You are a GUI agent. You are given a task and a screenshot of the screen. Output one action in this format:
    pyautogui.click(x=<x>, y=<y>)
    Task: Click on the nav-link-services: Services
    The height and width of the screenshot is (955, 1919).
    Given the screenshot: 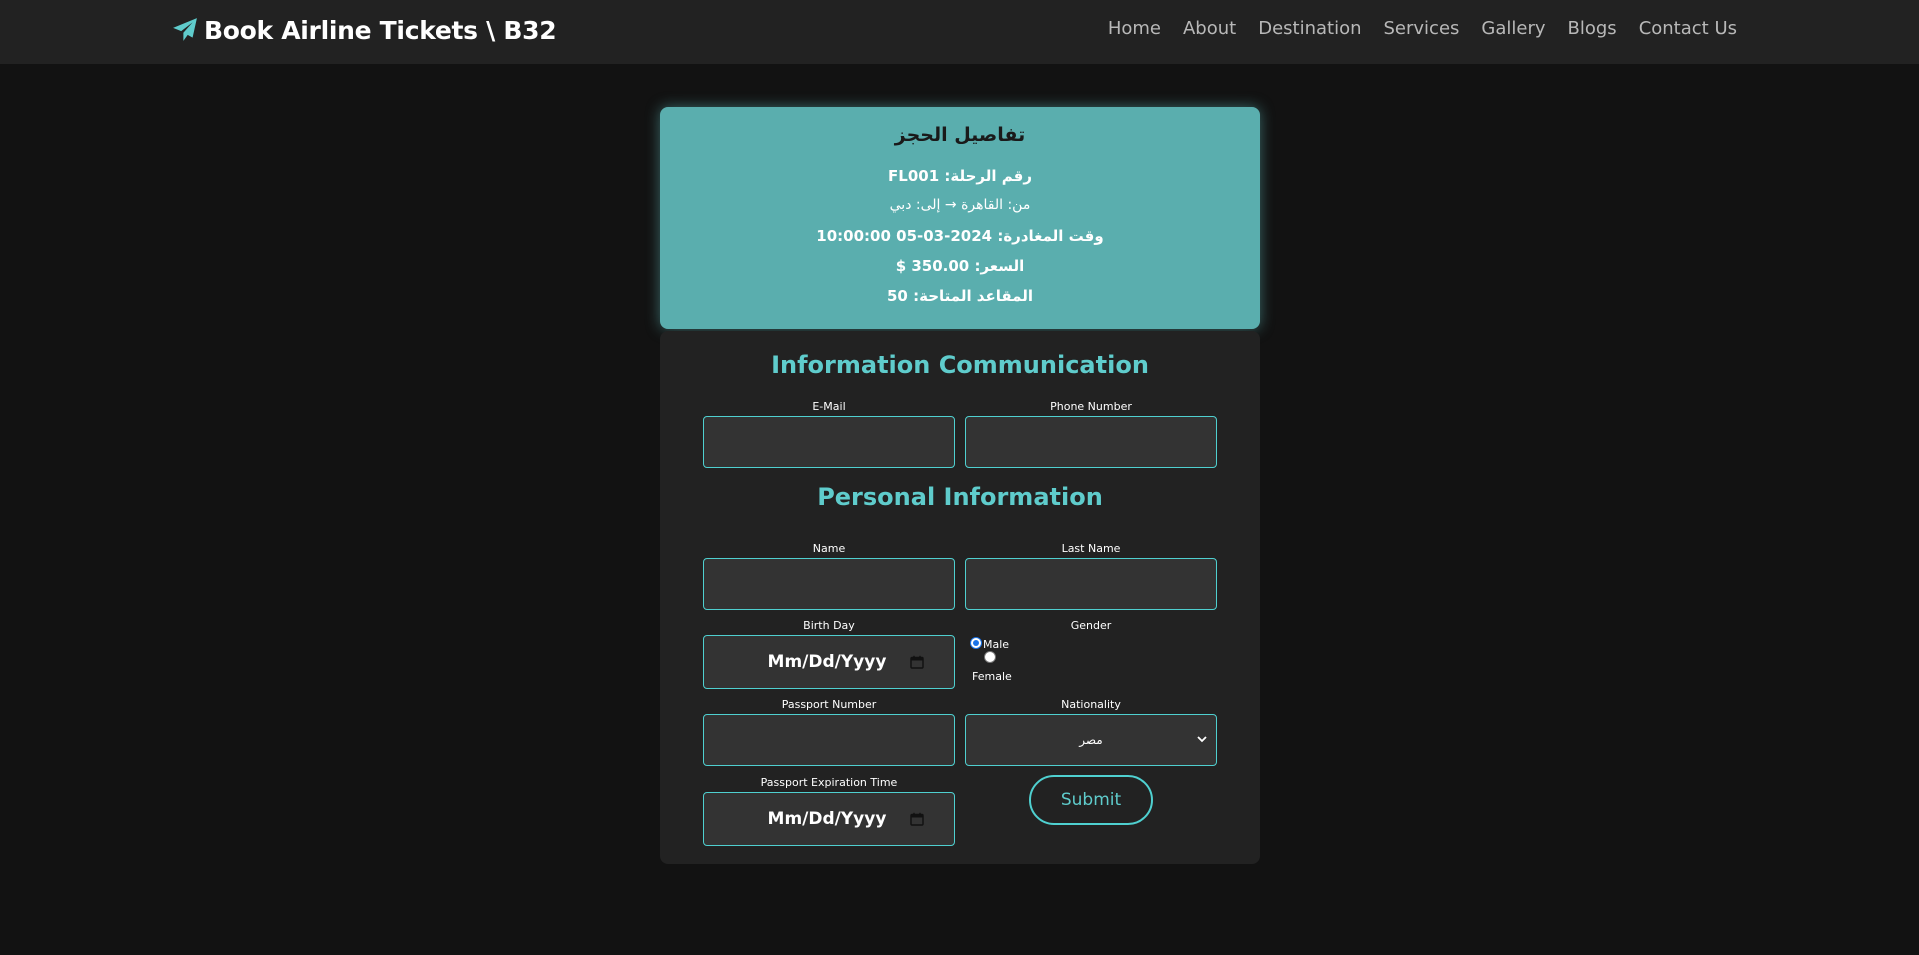 What is the action you would take?
    pyautogui.click(x=1422, y=28)
    